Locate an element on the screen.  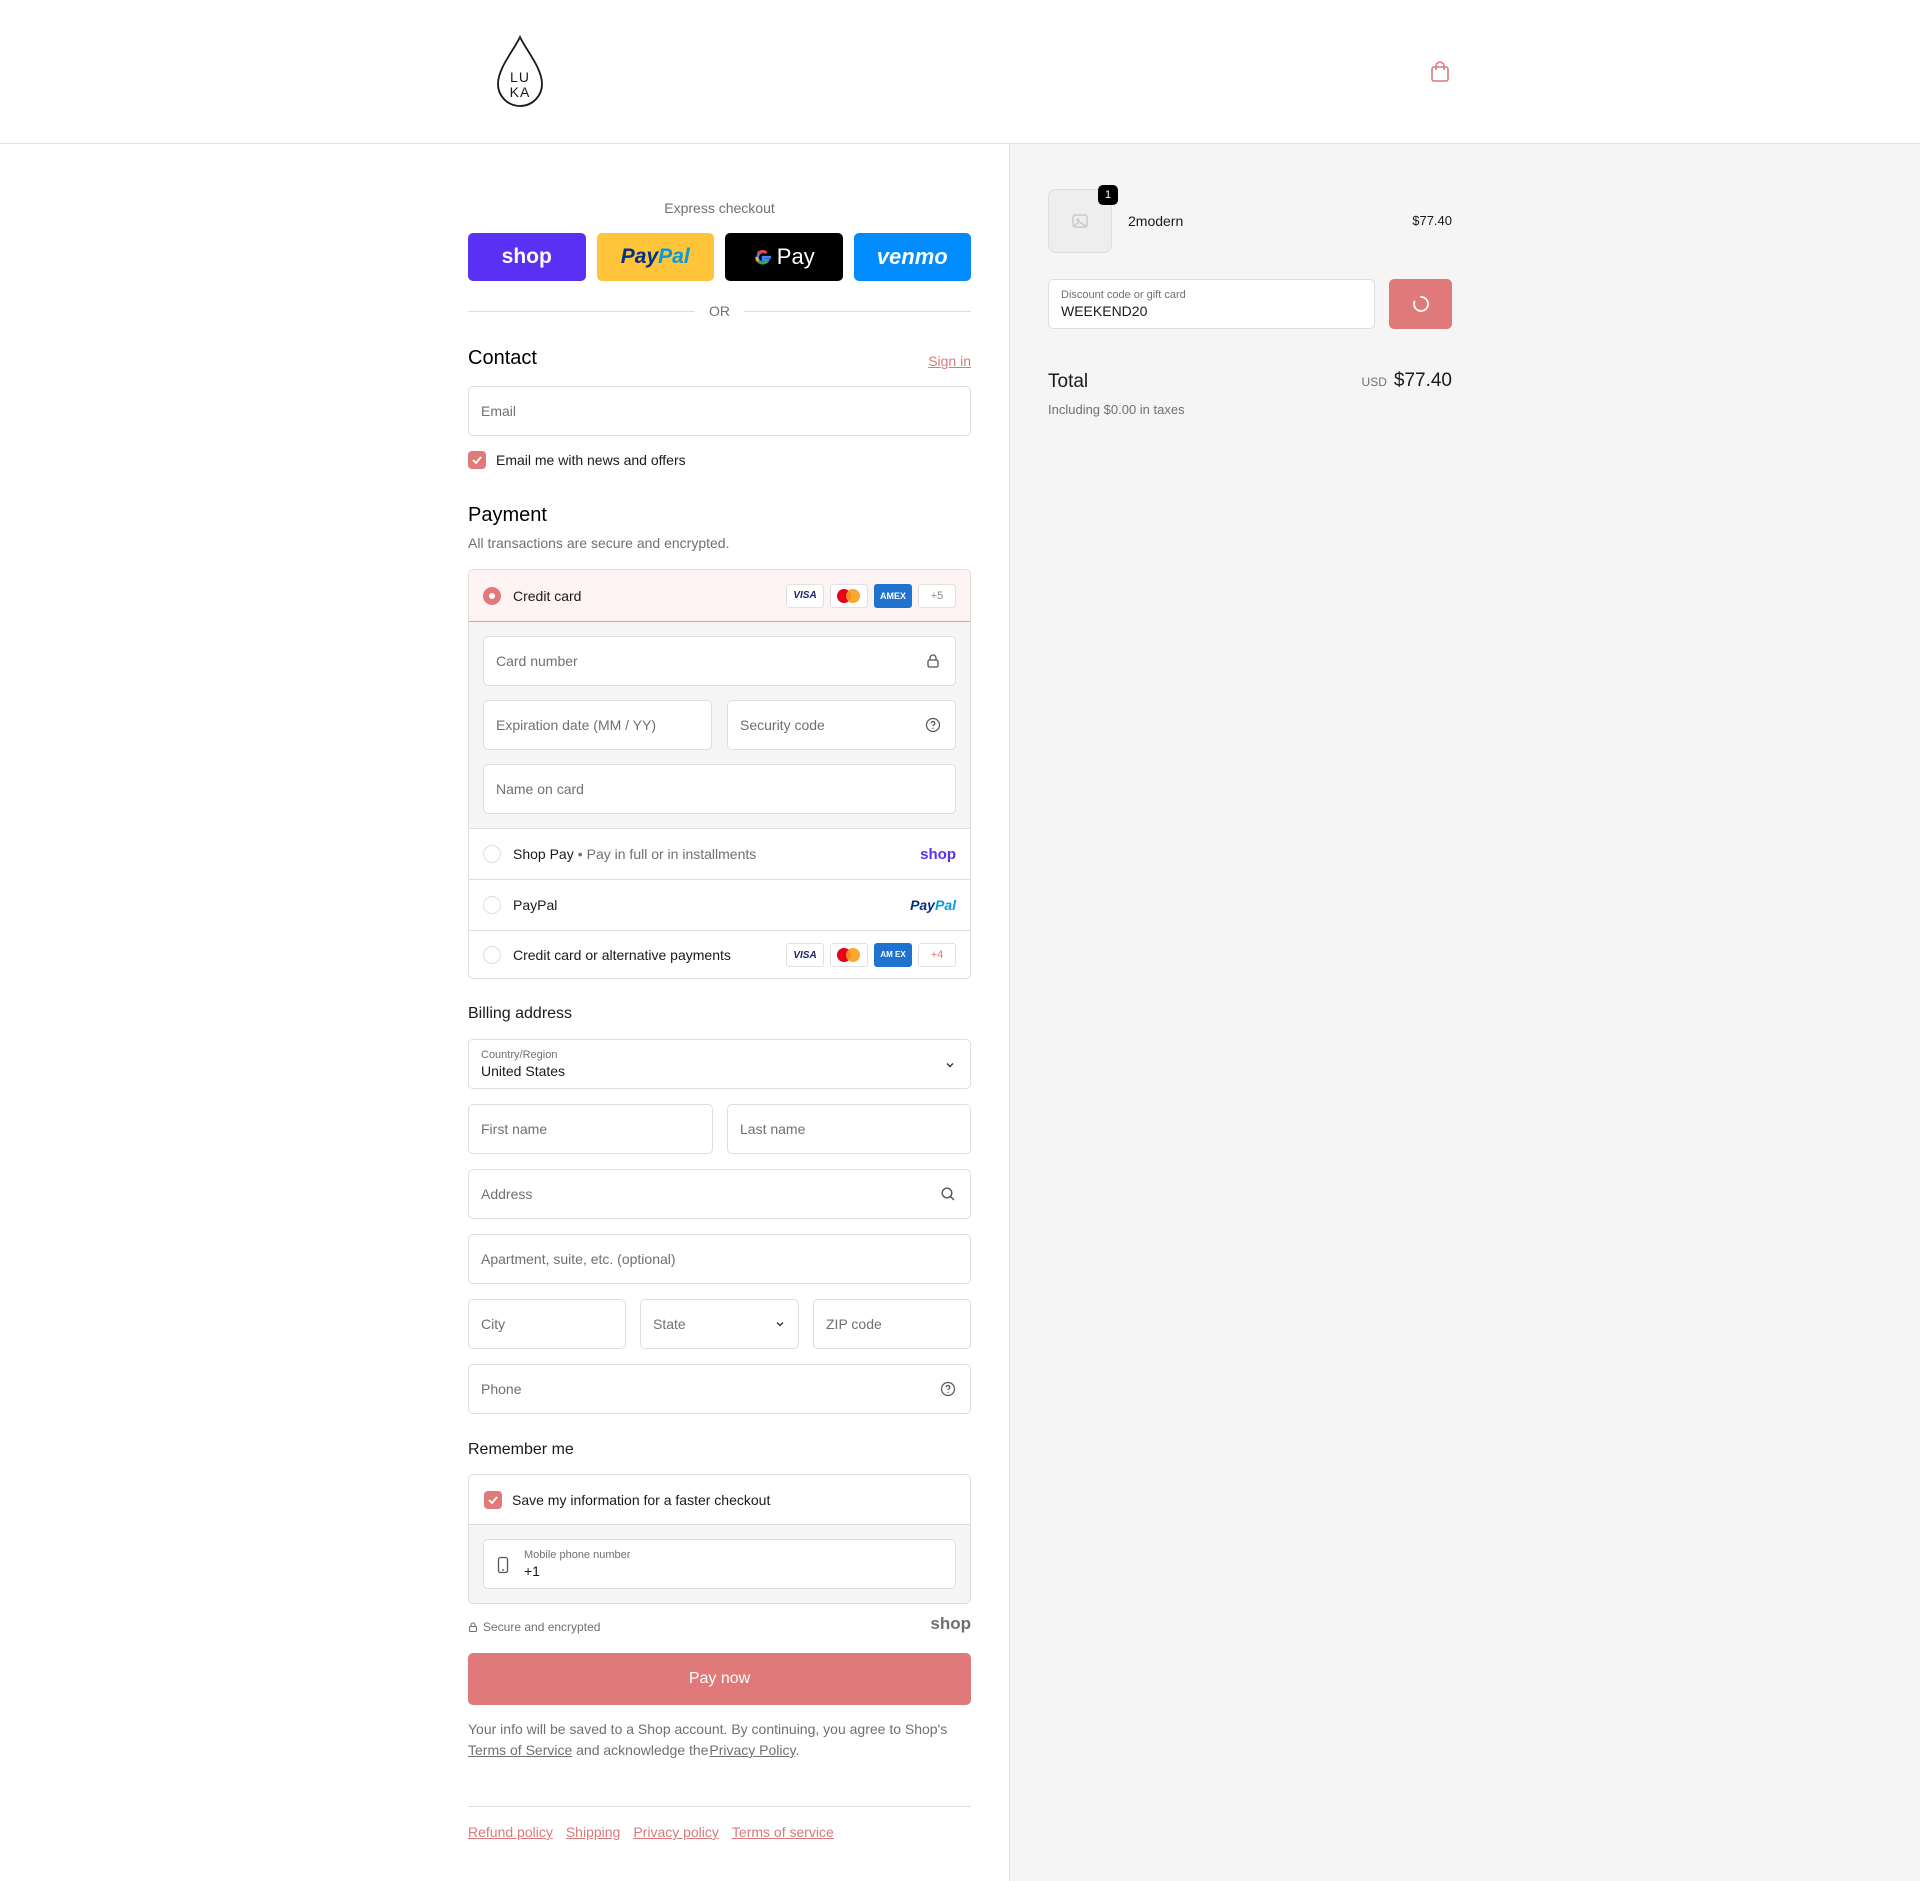
amex-icon: AM EX is located at coordinates (893, 955).